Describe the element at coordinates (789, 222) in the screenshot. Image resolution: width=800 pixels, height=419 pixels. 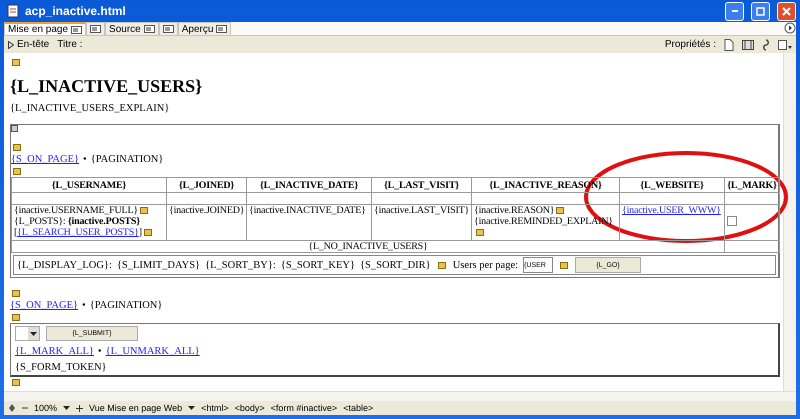
I see `vertical-scrollbar` at that location.